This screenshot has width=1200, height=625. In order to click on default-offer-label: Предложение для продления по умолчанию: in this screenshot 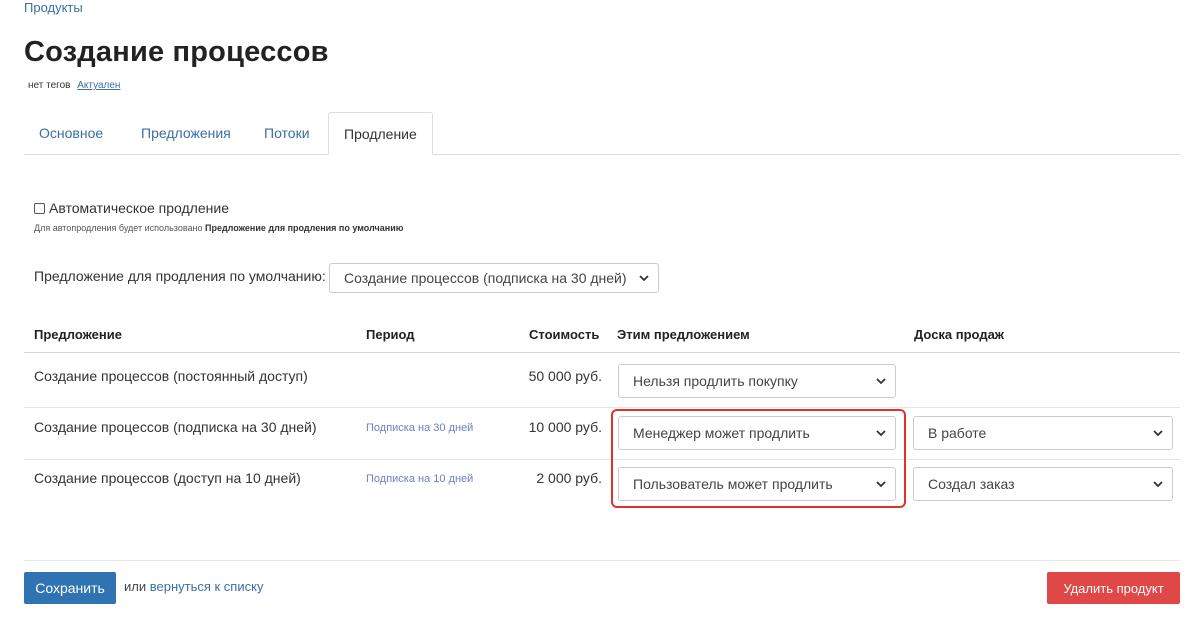, I will do `click(180, 276)`.